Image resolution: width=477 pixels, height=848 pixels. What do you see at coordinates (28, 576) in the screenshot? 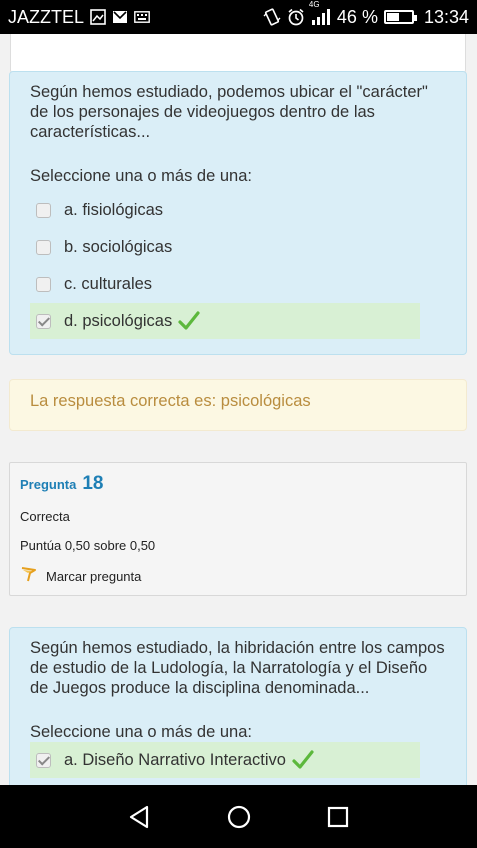
I see `flag-icon` at bounding box center [28, 576].